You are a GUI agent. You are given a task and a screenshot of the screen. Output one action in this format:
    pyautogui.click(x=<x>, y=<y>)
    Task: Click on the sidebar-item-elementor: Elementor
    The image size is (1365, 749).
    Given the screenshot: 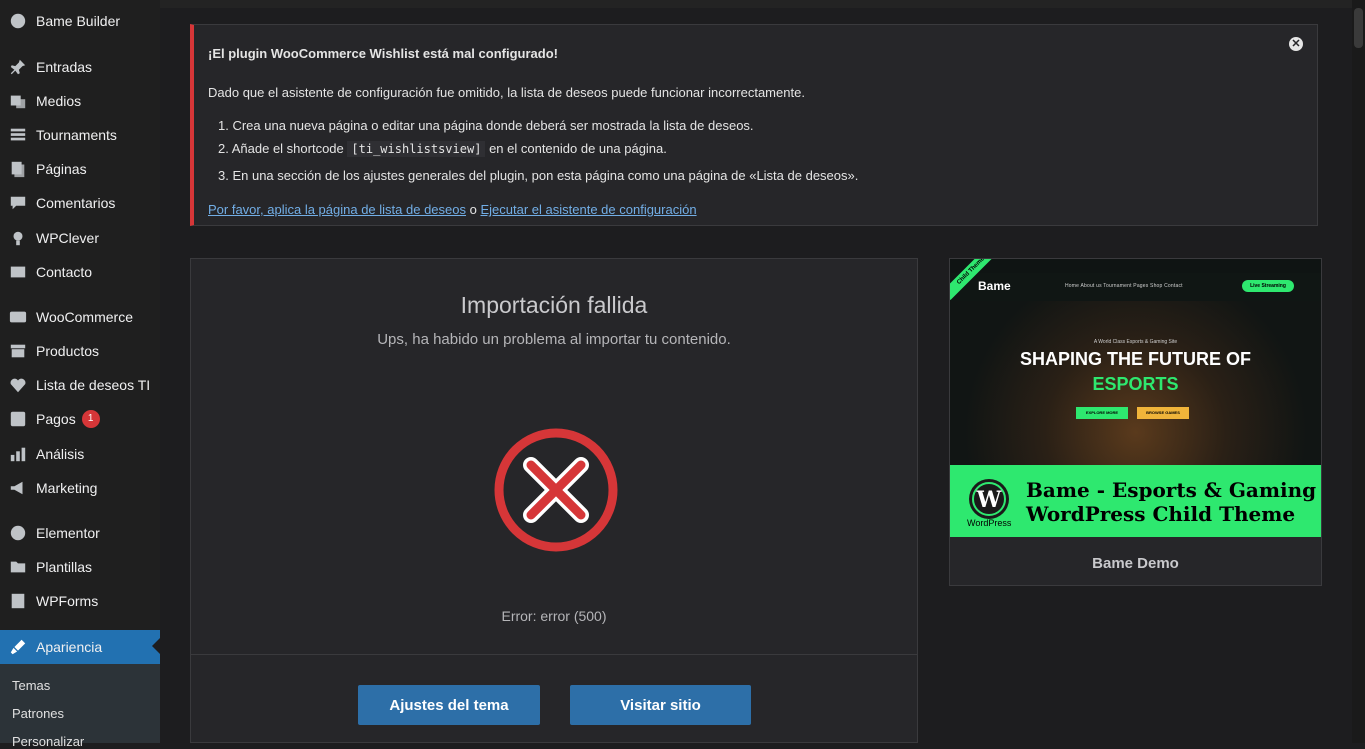 What is the action you would take?
    pyautogui.click(x=80, y=533)
    